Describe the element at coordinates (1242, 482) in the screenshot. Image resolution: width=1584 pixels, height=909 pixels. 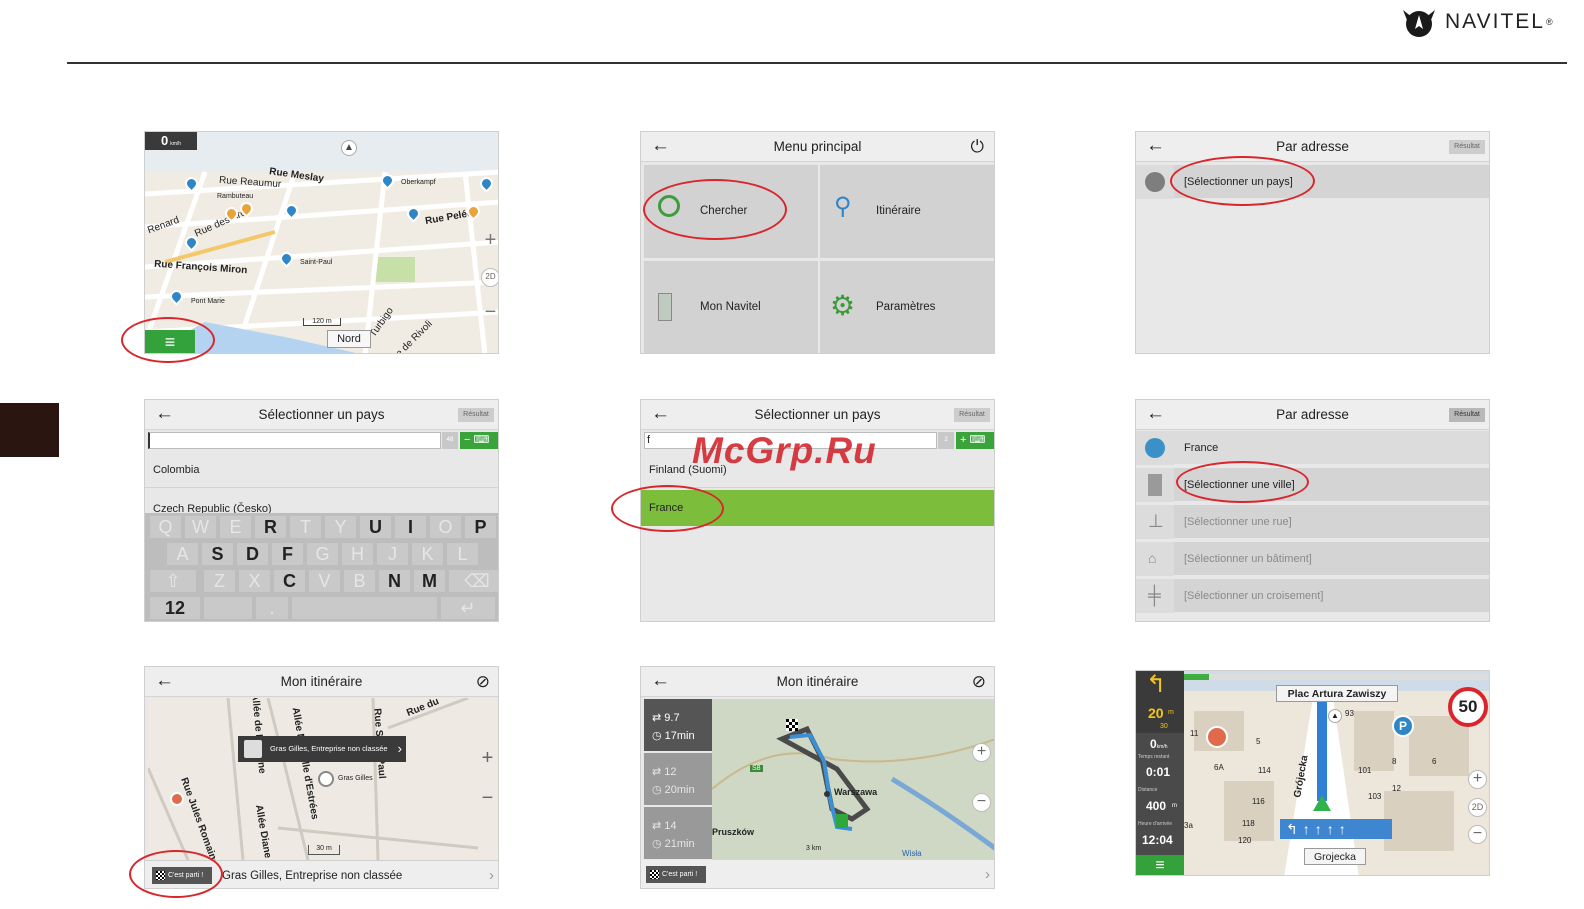
I see `highlight-ring` at that location.